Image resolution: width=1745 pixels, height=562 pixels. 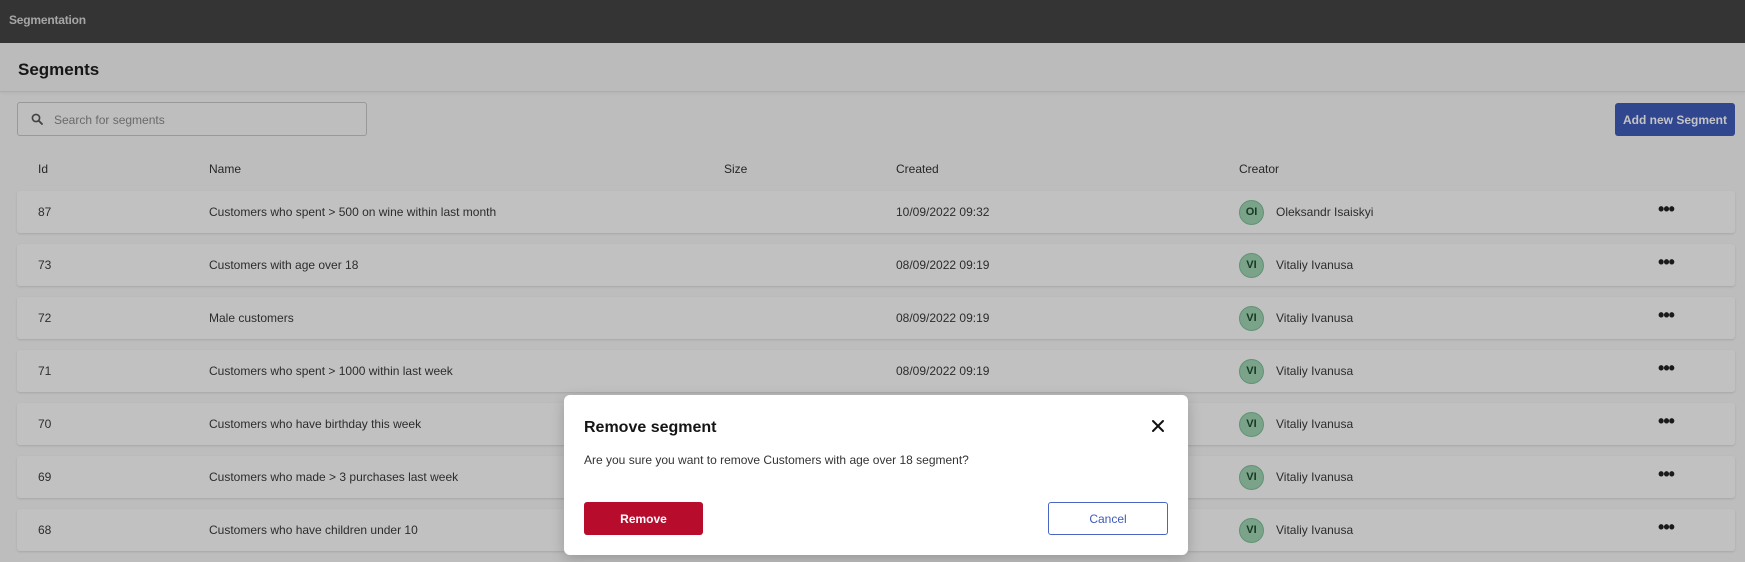 What do you see at coordinates (1158, 426) in the screenshot?
I see `close-icon` at bounding box center [1158, 426].